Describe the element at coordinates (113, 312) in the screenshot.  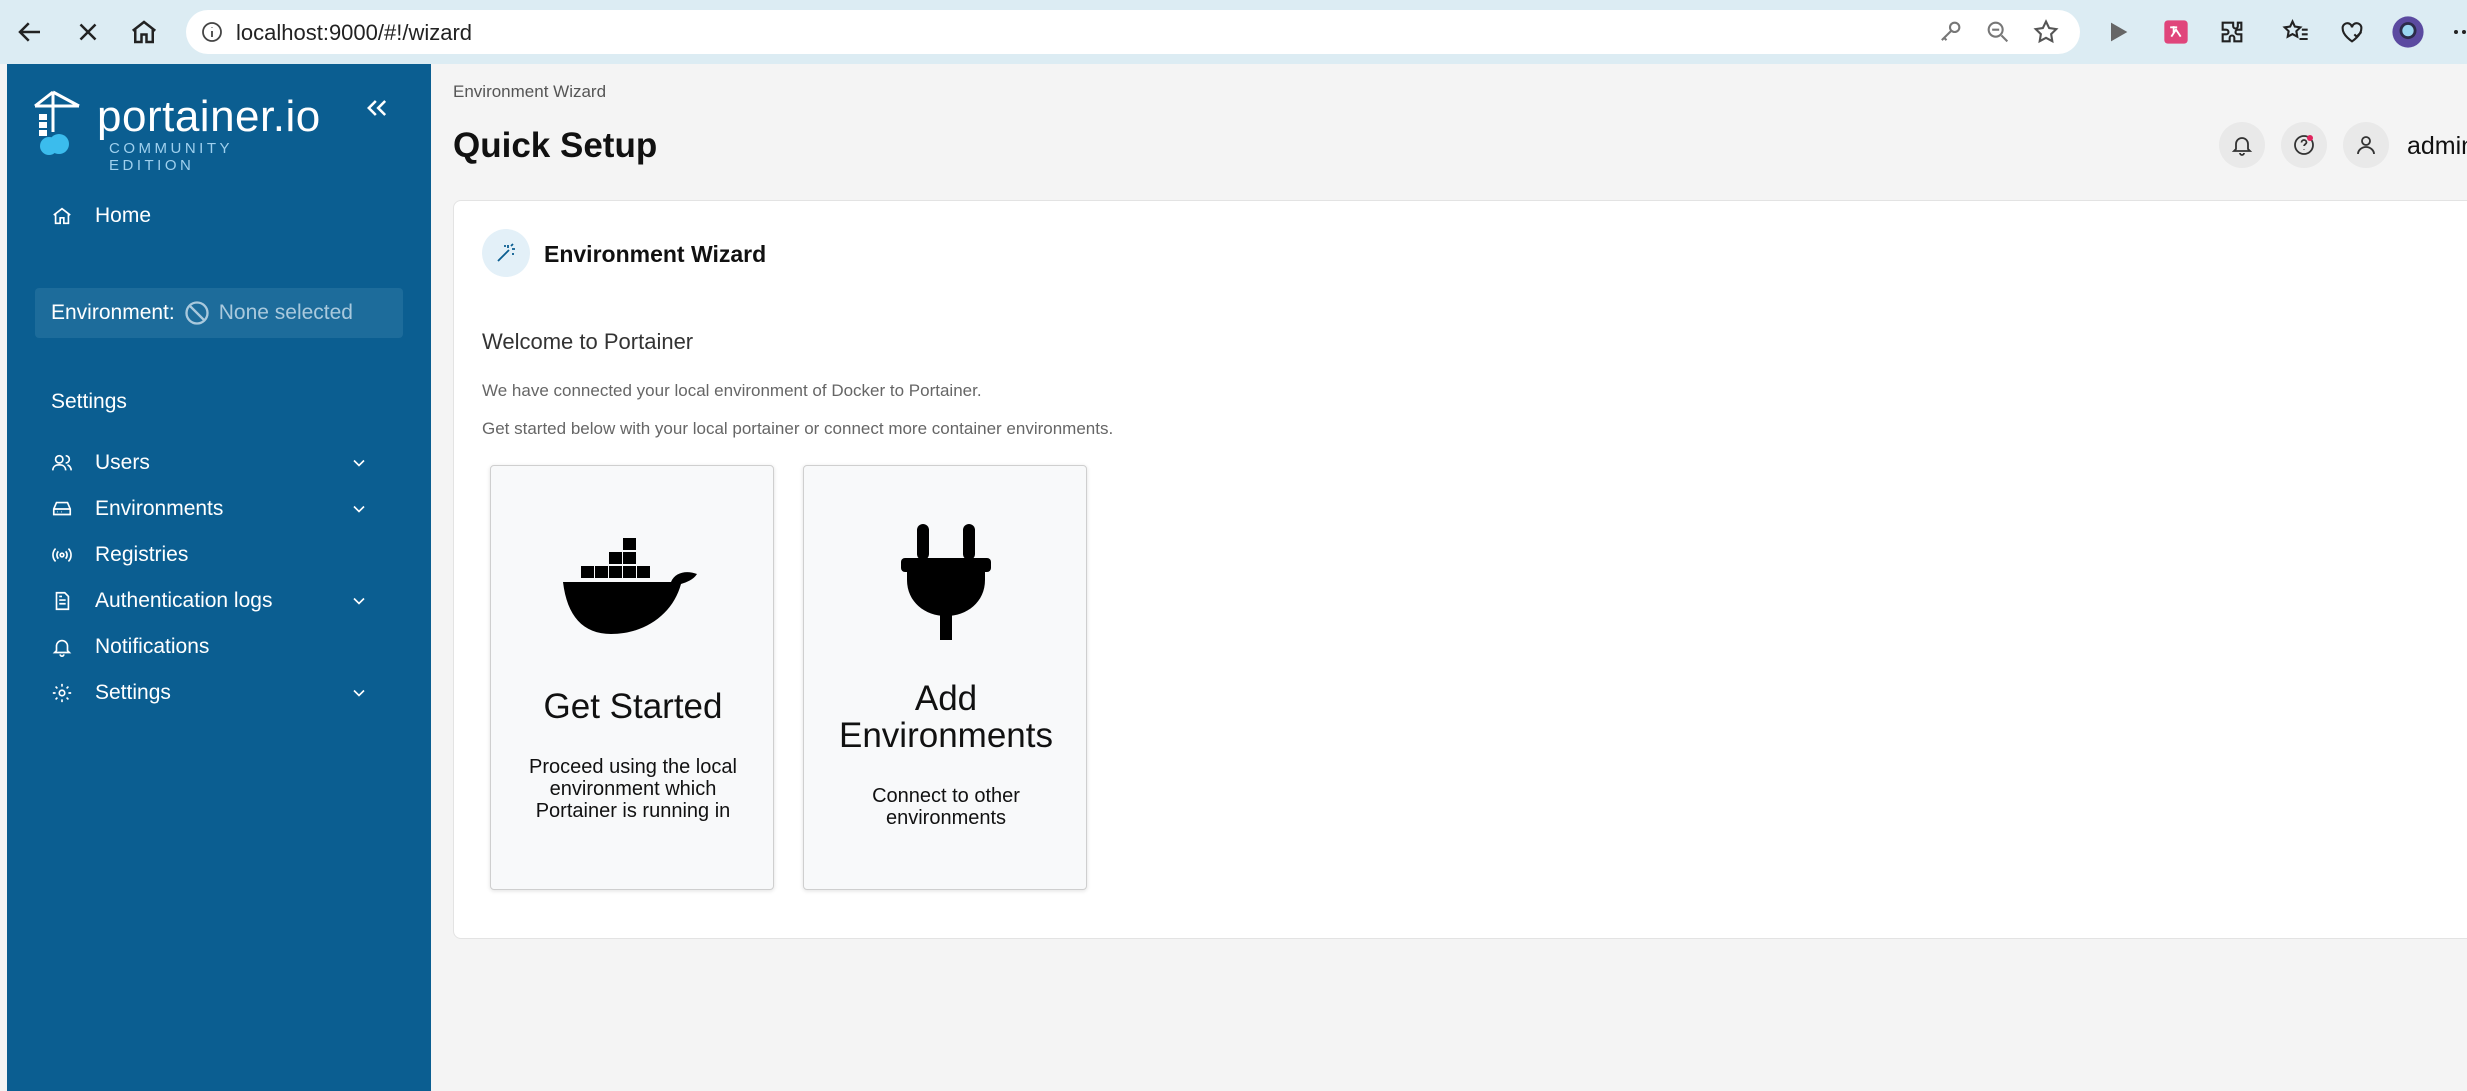
I see `environment-label: Environment:` at that location.